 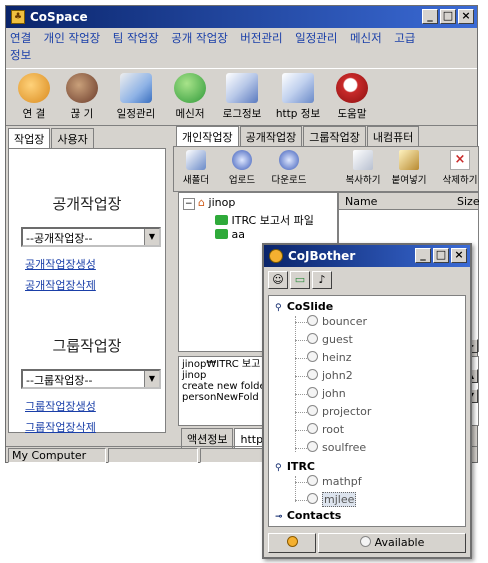 I want to click on paste-icon, so click(x=409, y=160).